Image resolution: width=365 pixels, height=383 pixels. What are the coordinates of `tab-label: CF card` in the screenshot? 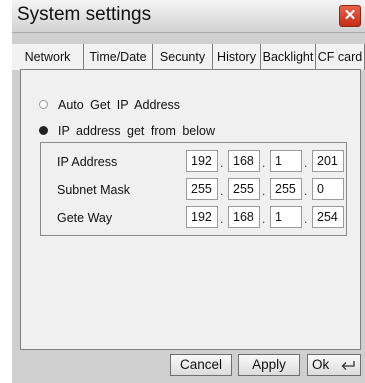 It's located at (340, 57).